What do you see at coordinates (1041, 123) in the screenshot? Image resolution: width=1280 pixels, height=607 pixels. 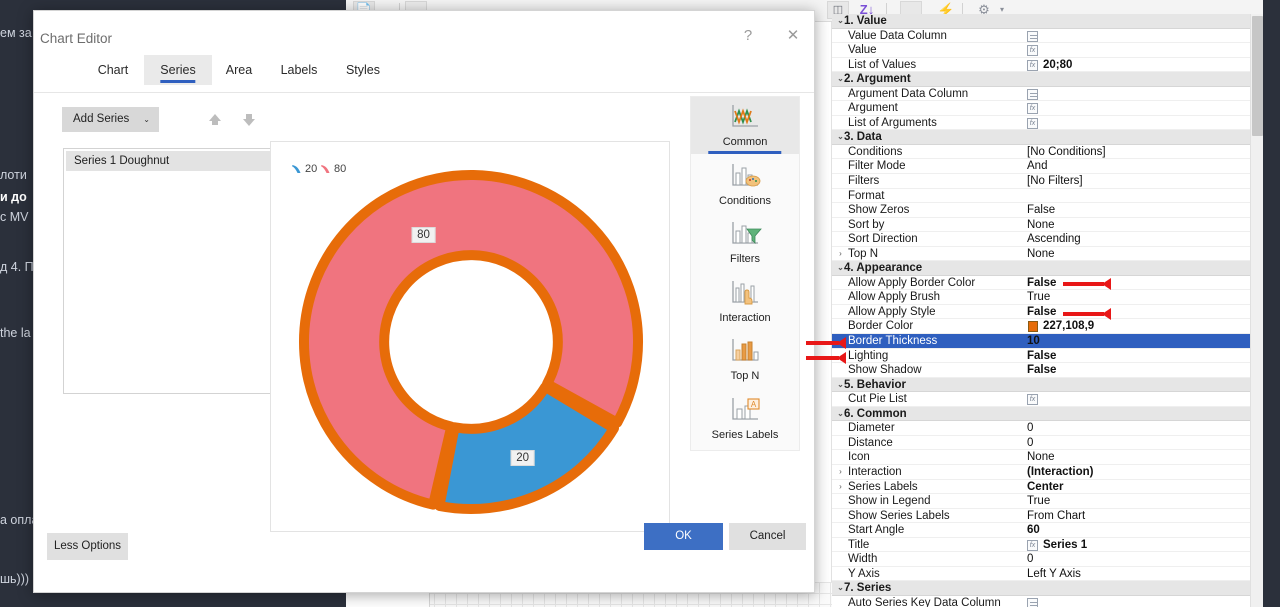 I see `property-row: List of Arguments fx` at bounding box center [1041, 123].